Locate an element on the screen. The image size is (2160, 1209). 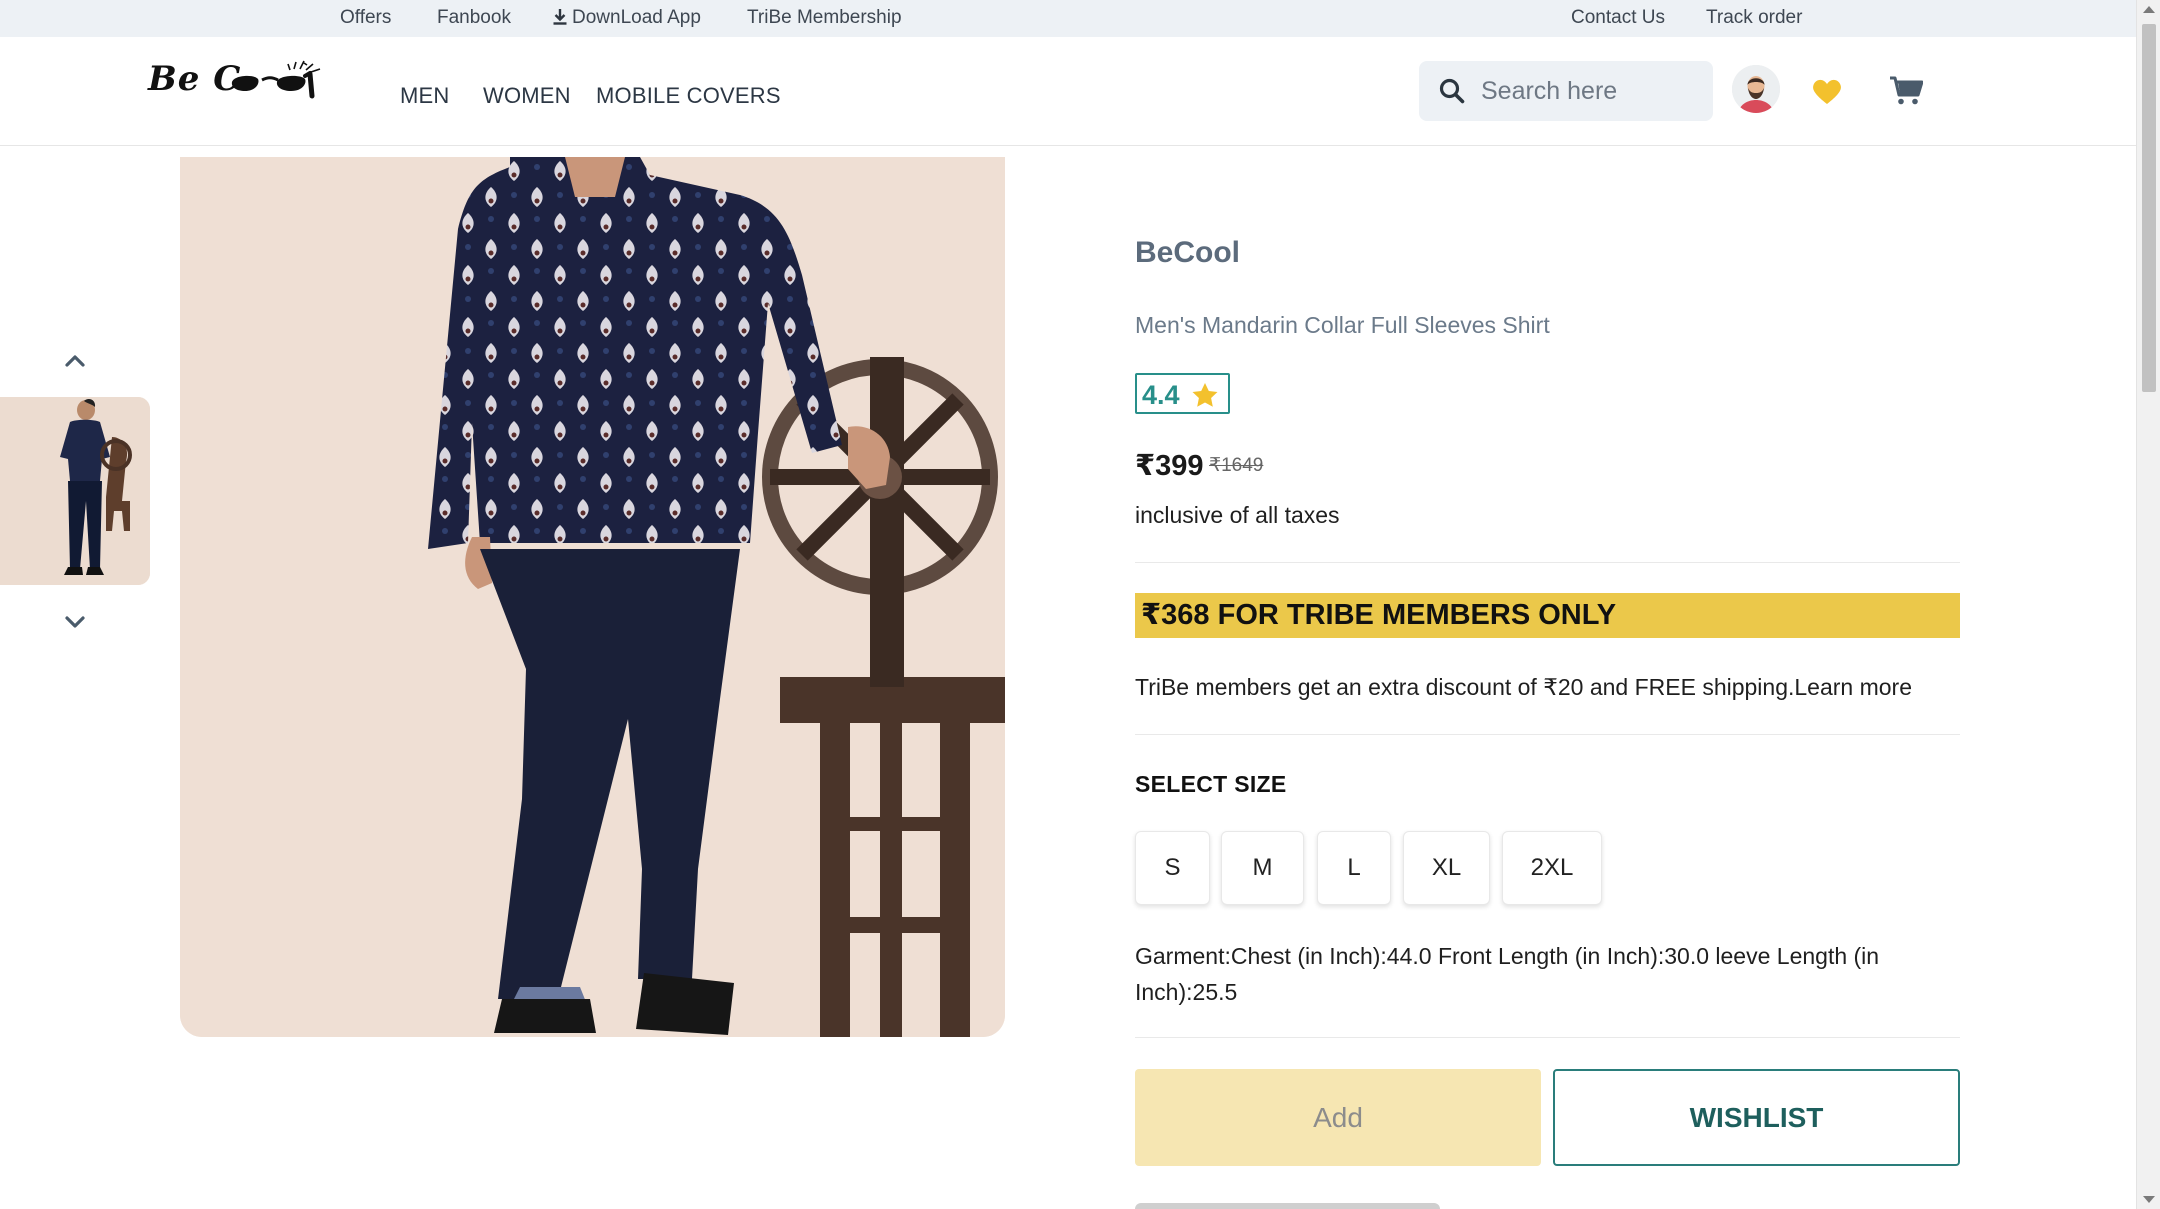
product-thumbnail-image is located at coordinates (75, 491).